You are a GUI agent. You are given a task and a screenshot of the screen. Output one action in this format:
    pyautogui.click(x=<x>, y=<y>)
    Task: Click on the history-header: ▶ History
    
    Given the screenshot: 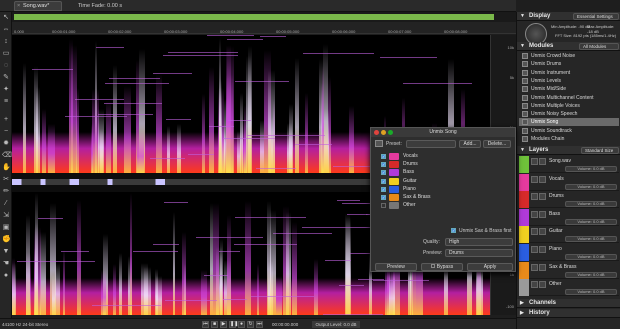 What is the action you would take?
    pyautogui.click(x=568, y=313)
    